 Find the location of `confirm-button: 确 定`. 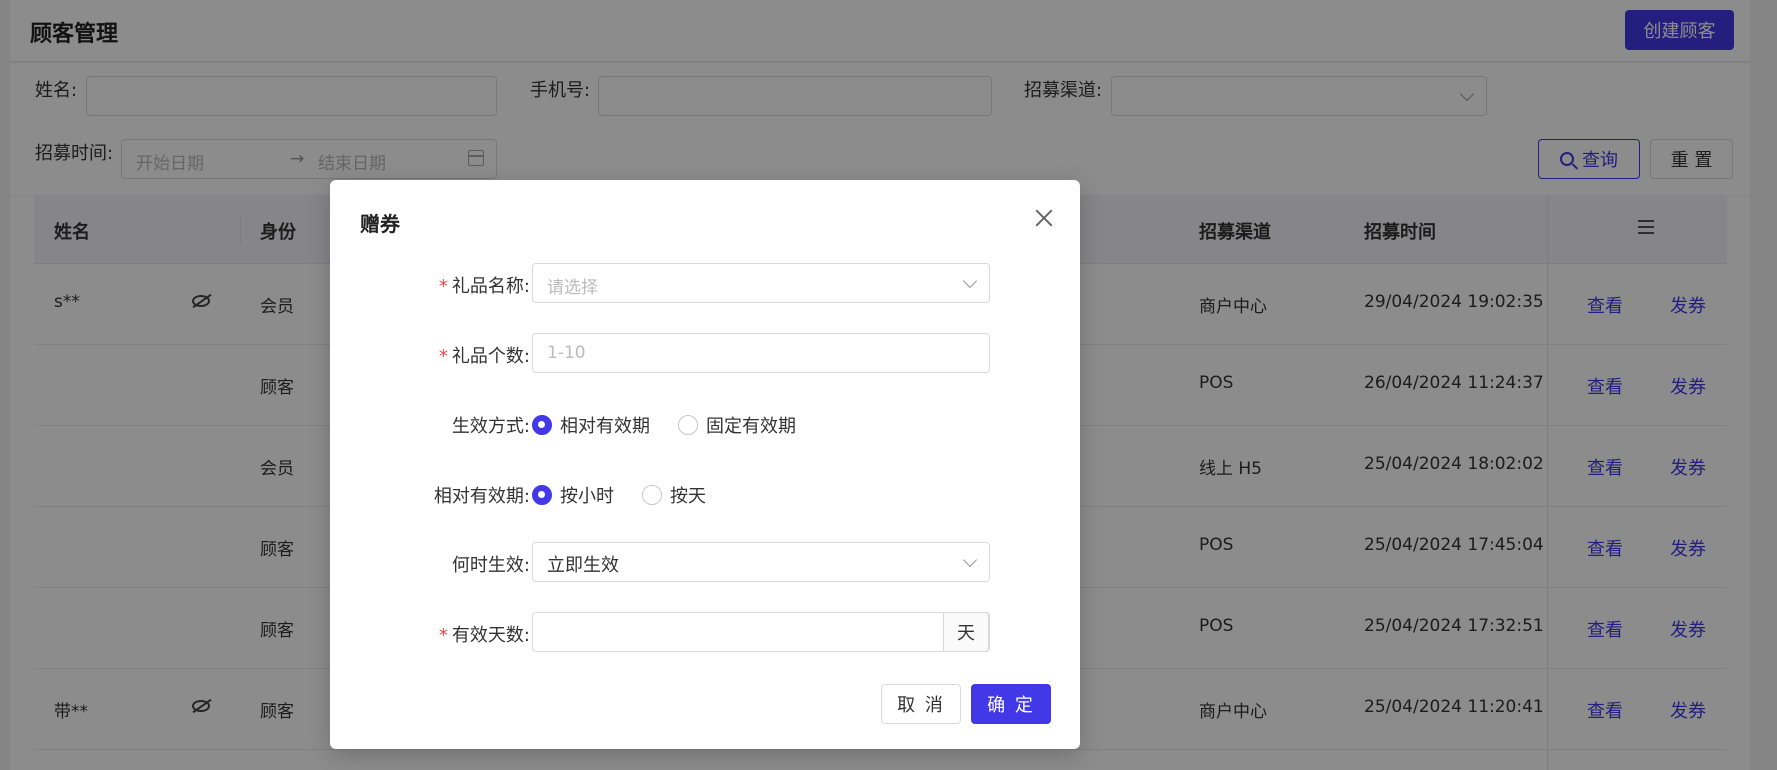

confirm-button: 确 定 is located at coordinates (1011, 704).